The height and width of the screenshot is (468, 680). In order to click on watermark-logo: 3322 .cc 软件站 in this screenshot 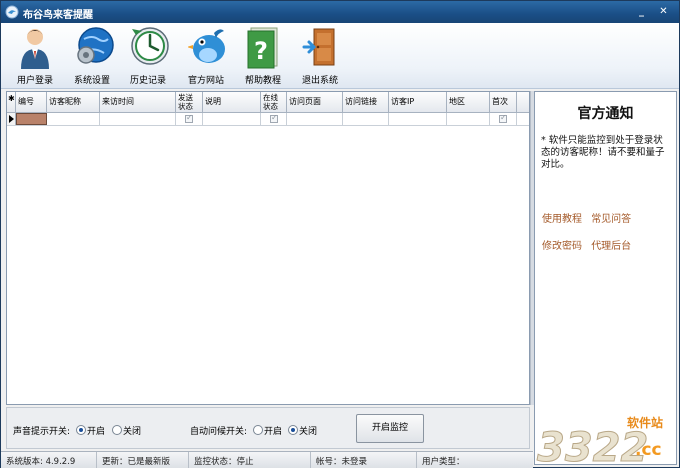, I will do `click(600, 441)`.